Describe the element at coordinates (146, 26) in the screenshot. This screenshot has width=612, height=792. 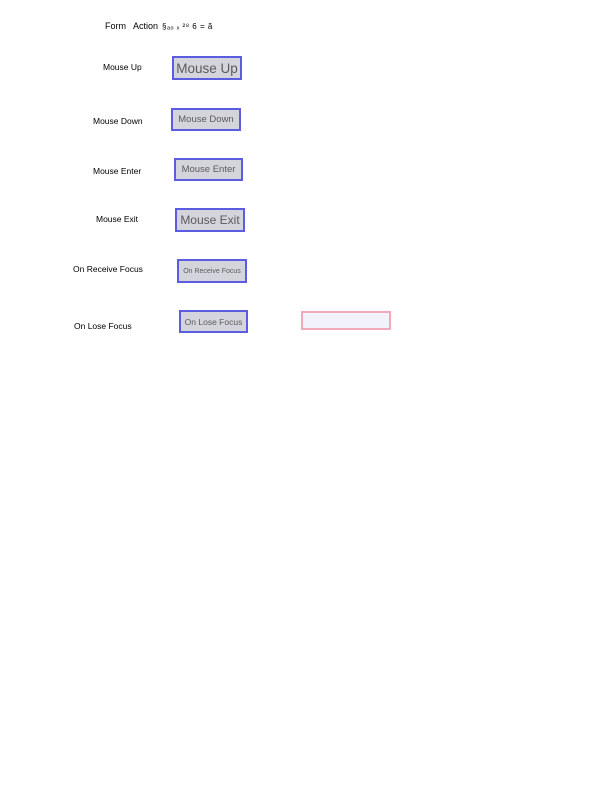
I see `header-action-label: Action` at that location.